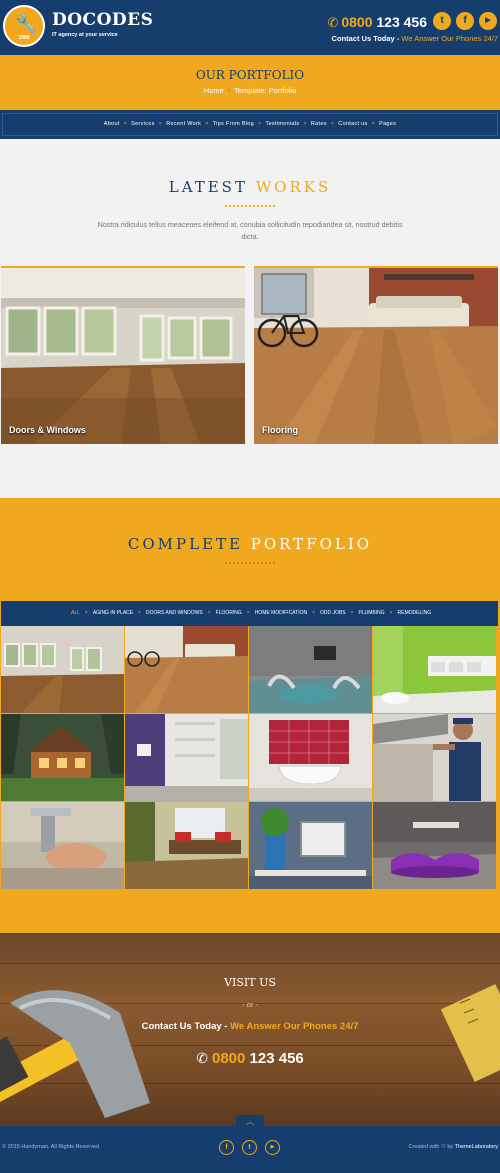 The image size is (500, 1173). I want to click on portfolio-tile-log-house, so click(62, 757).